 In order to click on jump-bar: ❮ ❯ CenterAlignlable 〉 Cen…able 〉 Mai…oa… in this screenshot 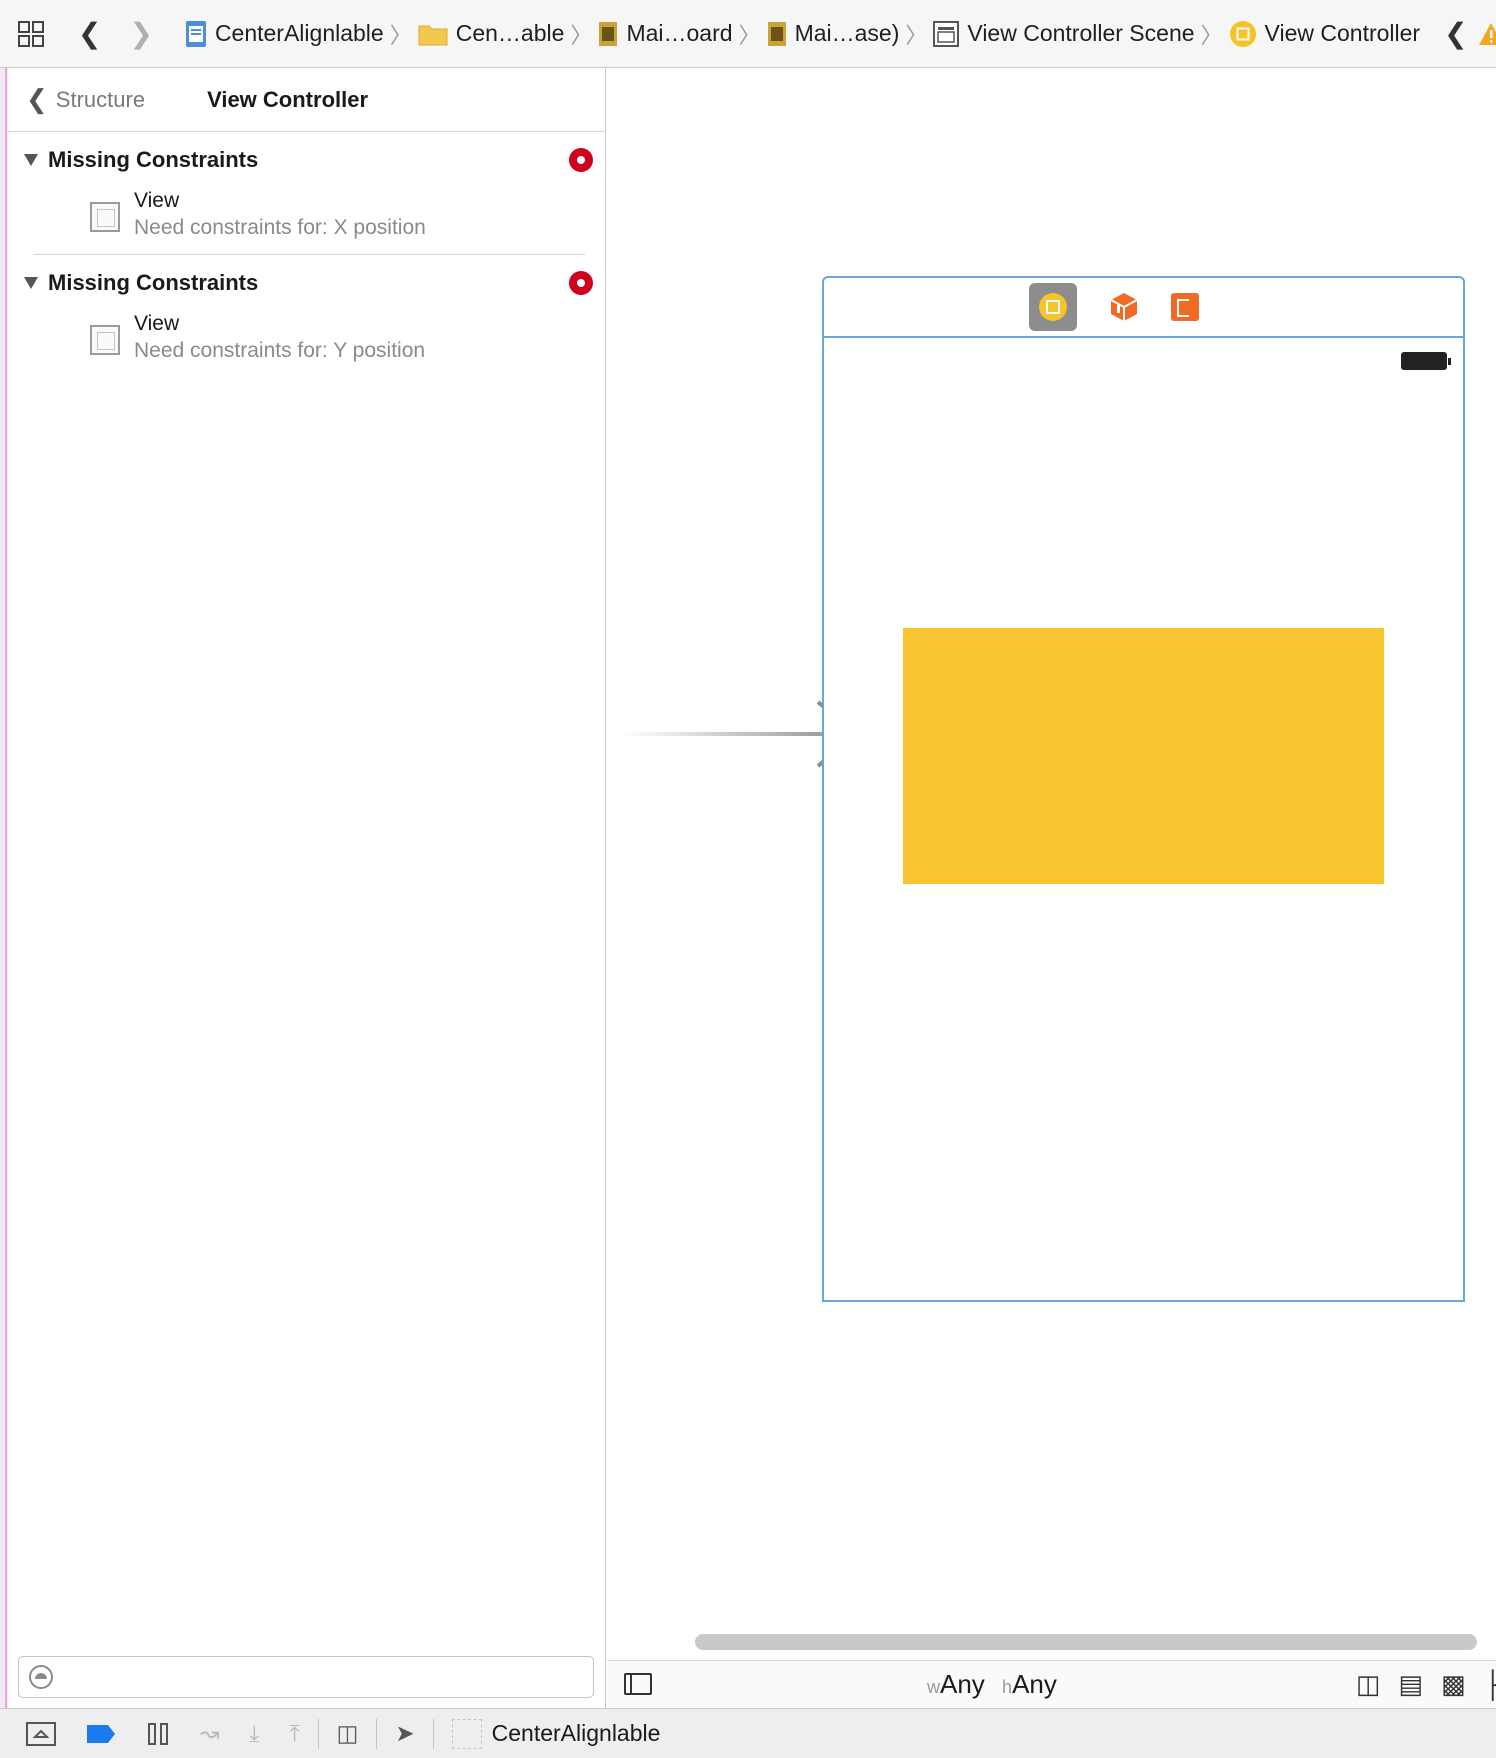, I will do `click(748, 34)`.